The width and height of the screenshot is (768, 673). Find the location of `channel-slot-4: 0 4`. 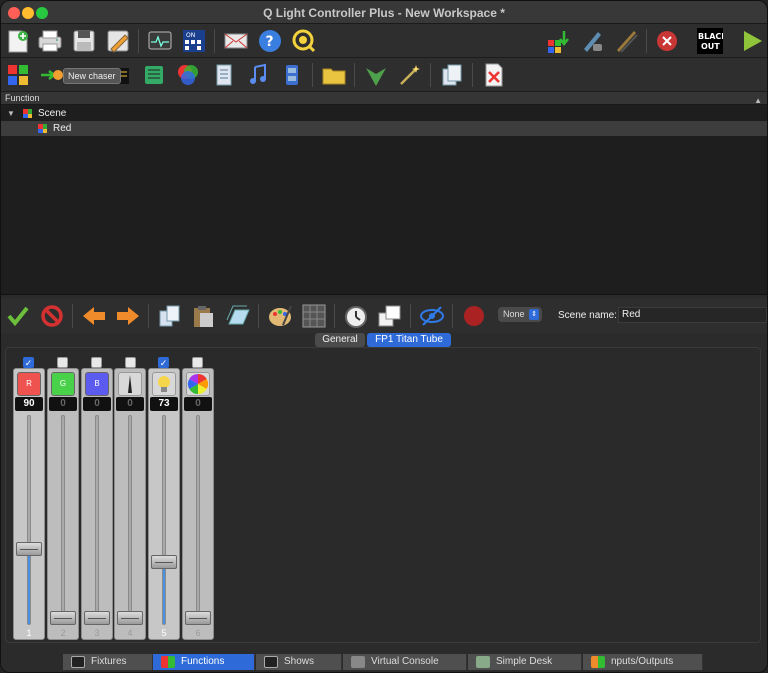

channel-slot-4: 0 4 is located at coordinates (130, 504).